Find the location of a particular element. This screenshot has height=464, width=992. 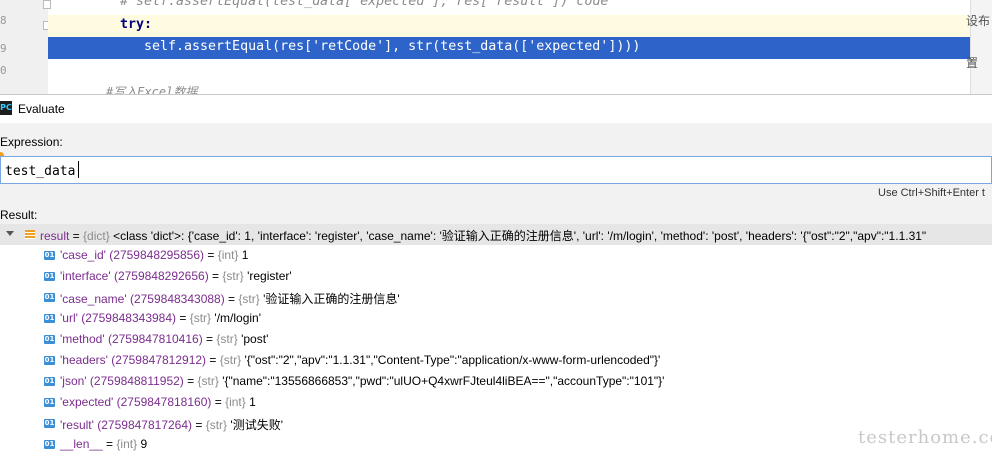

field-name: 'case_id' (2759848295856) is located at coordinates (132, 255).